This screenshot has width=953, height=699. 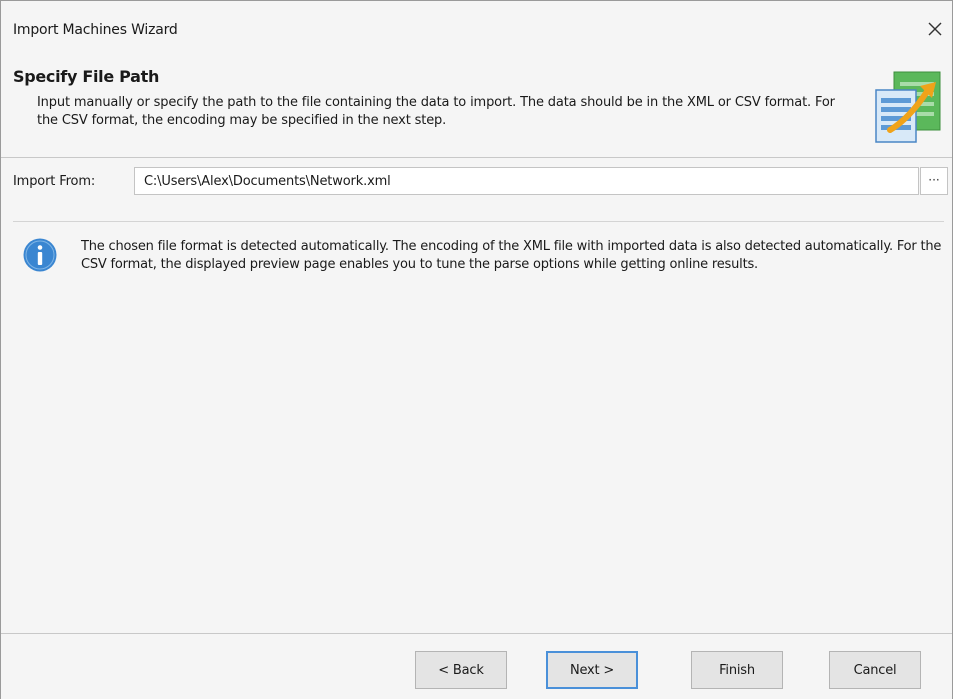 I want to click on file-path-input, so click(x=526, y=181).